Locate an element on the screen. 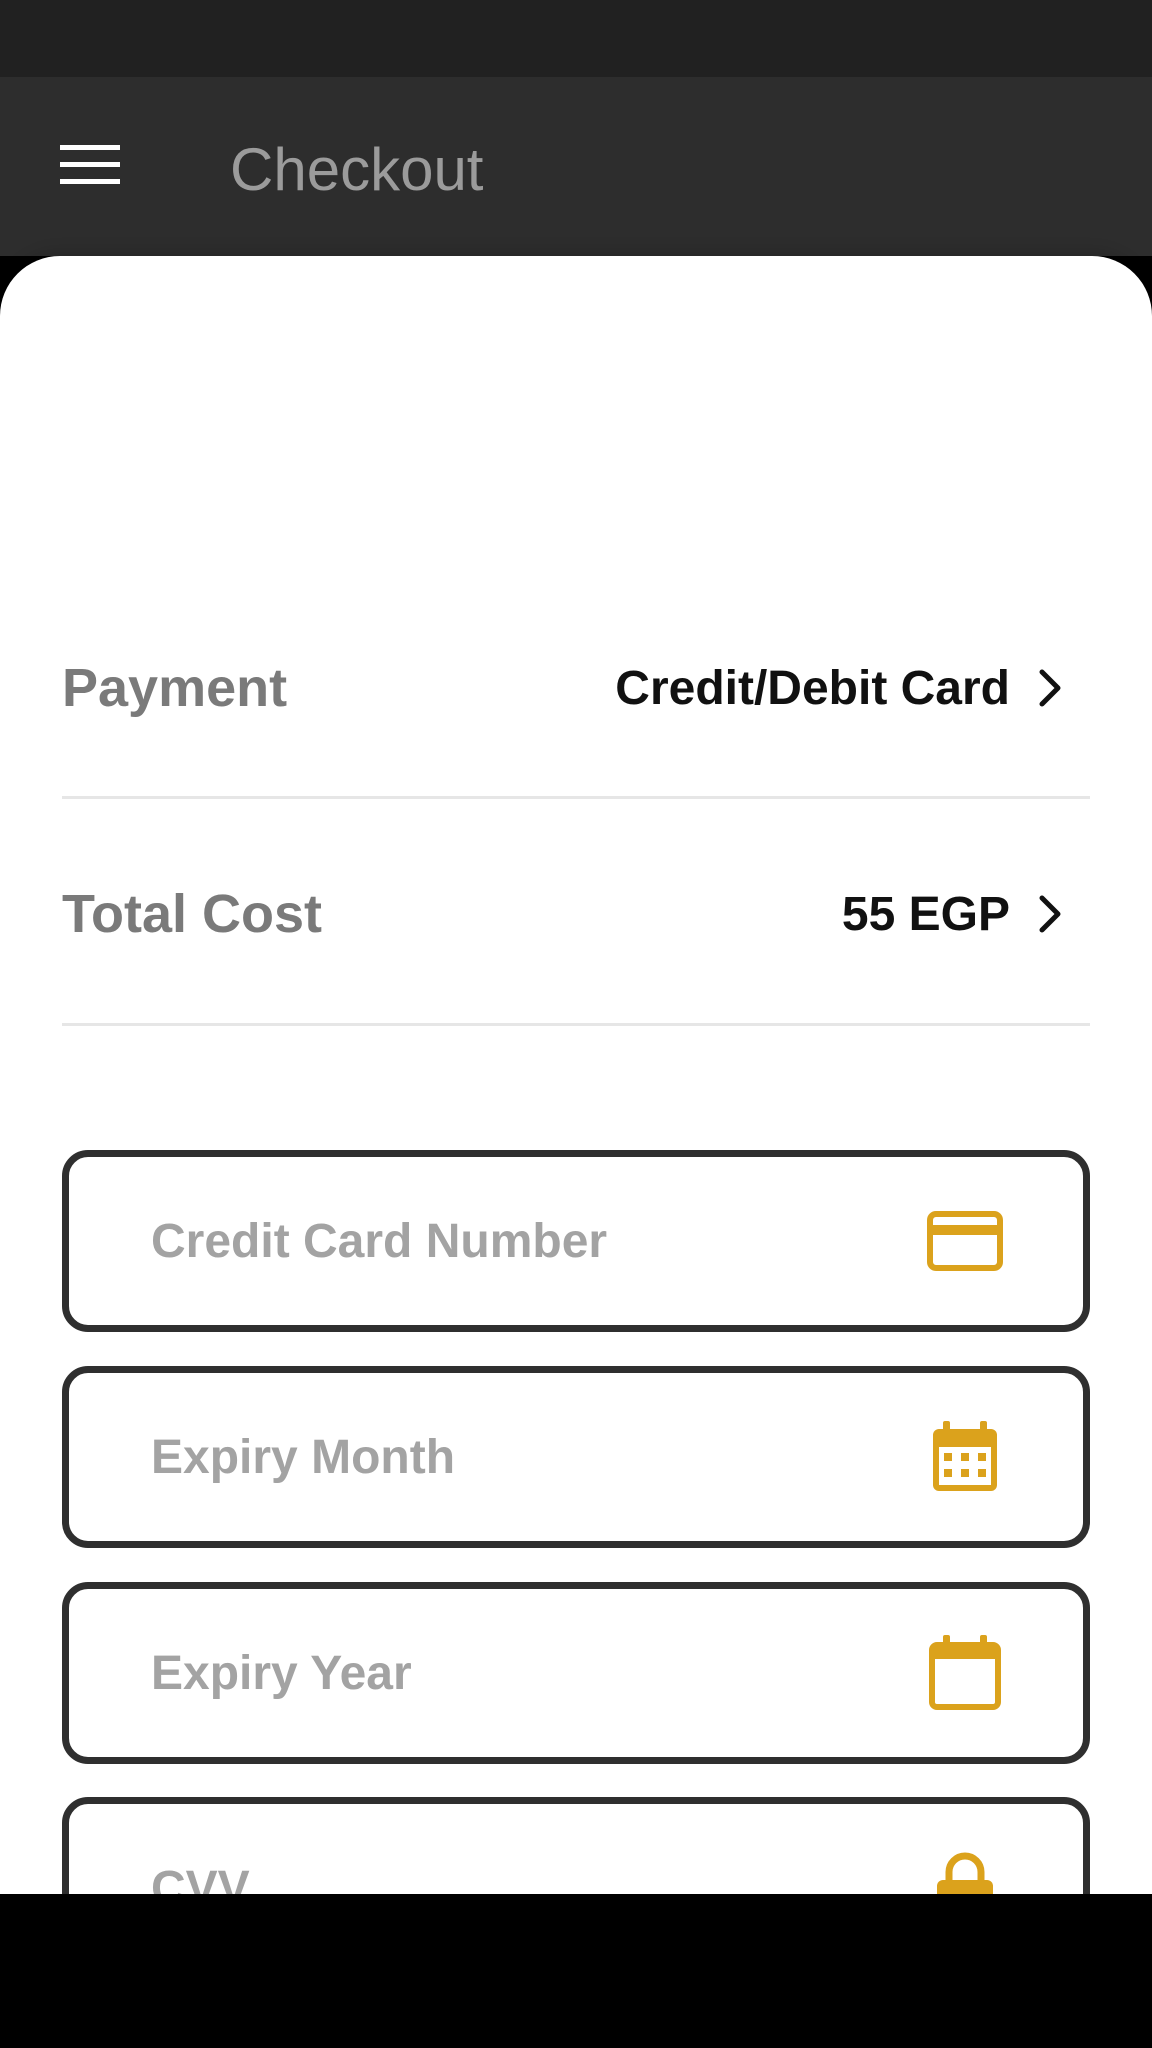 The height and width of the screenshot is (2048, 1152). cvv-field is located at coordinates (576, 1845).